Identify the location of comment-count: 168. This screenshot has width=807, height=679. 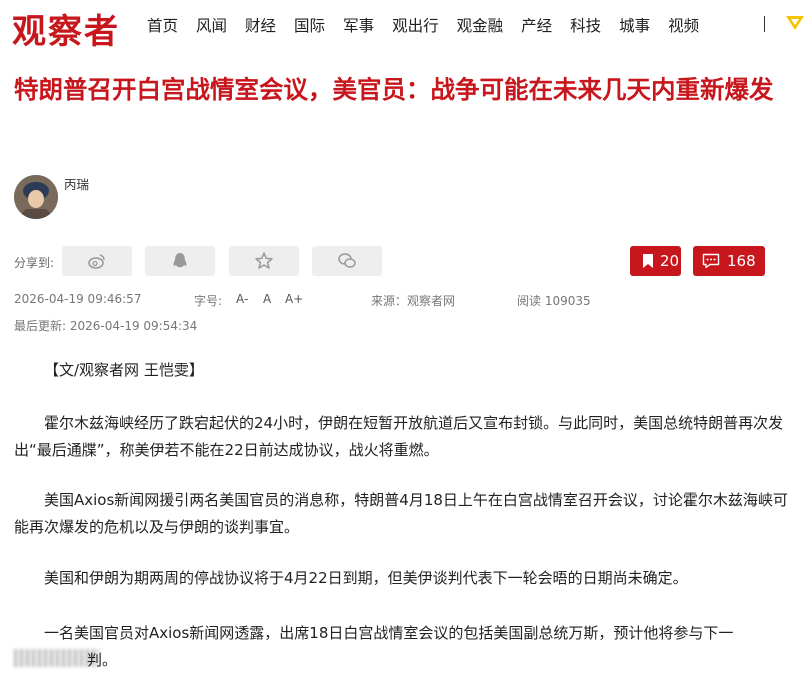
(741, 261).